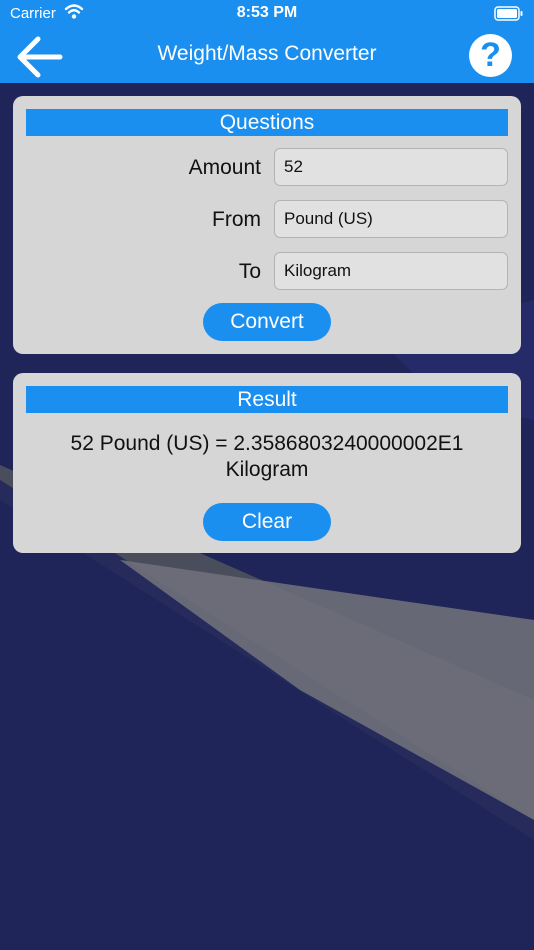 The width and height of the screenshot is (534, 950). Describe the element at coordinates (224, 167) in the screenshot. I see `amount-label: Amount` at that location.